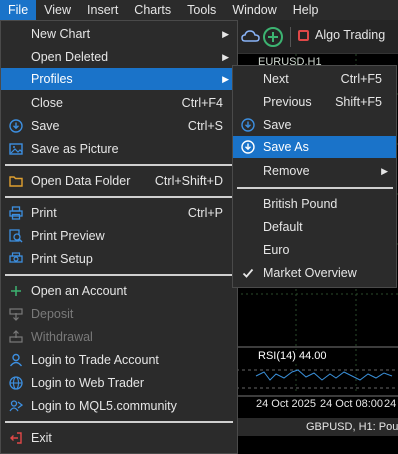 The image size is (398, 454). What do you see at coordinates (104, 406) in the screenshot?
I see `menu-item-label: Login to MQL5.community` at bounding box center [104, 406].